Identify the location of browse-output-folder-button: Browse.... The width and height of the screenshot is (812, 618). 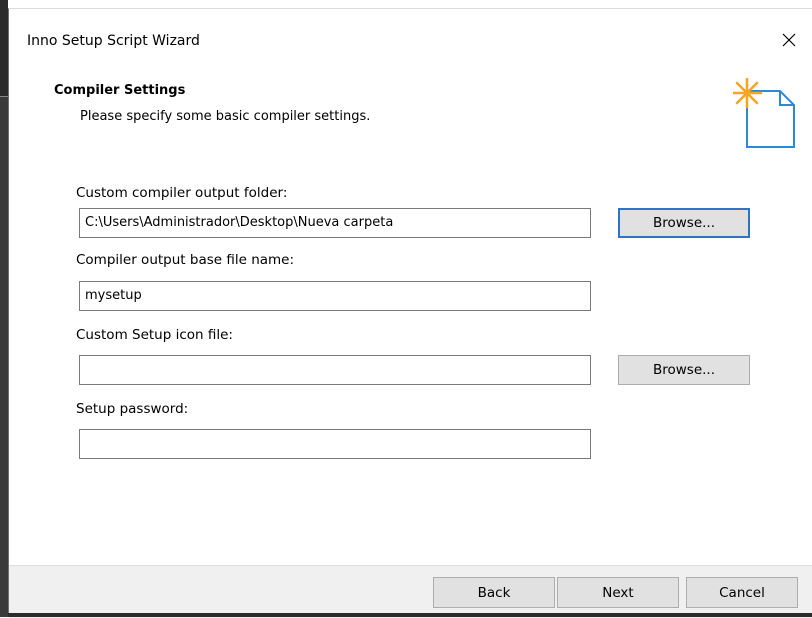
(684, 223).